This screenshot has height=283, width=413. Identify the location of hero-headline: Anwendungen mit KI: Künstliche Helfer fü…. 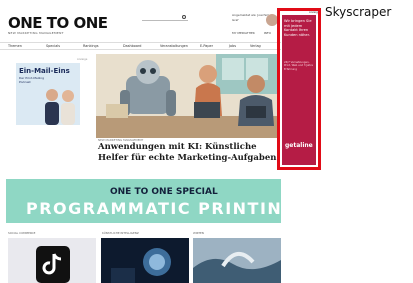
(190, 153).